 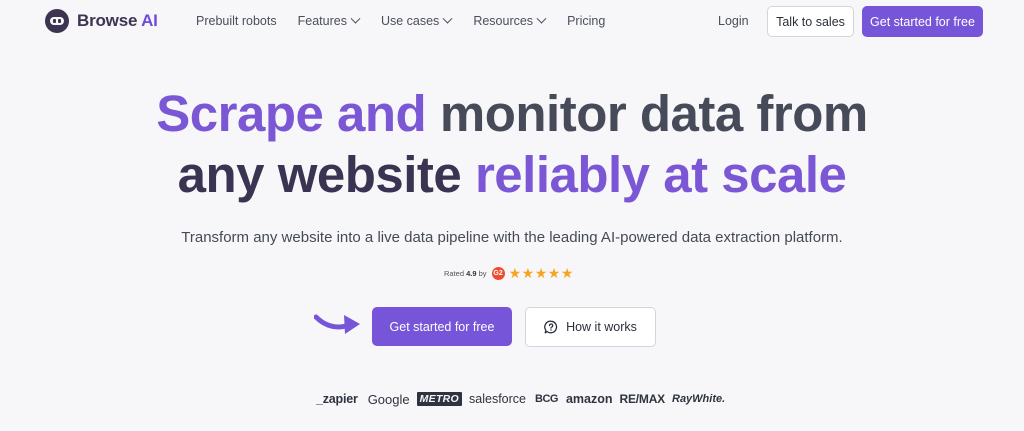 I want to click on remax-logo: RE/MAX, so click(x=642, y=399).